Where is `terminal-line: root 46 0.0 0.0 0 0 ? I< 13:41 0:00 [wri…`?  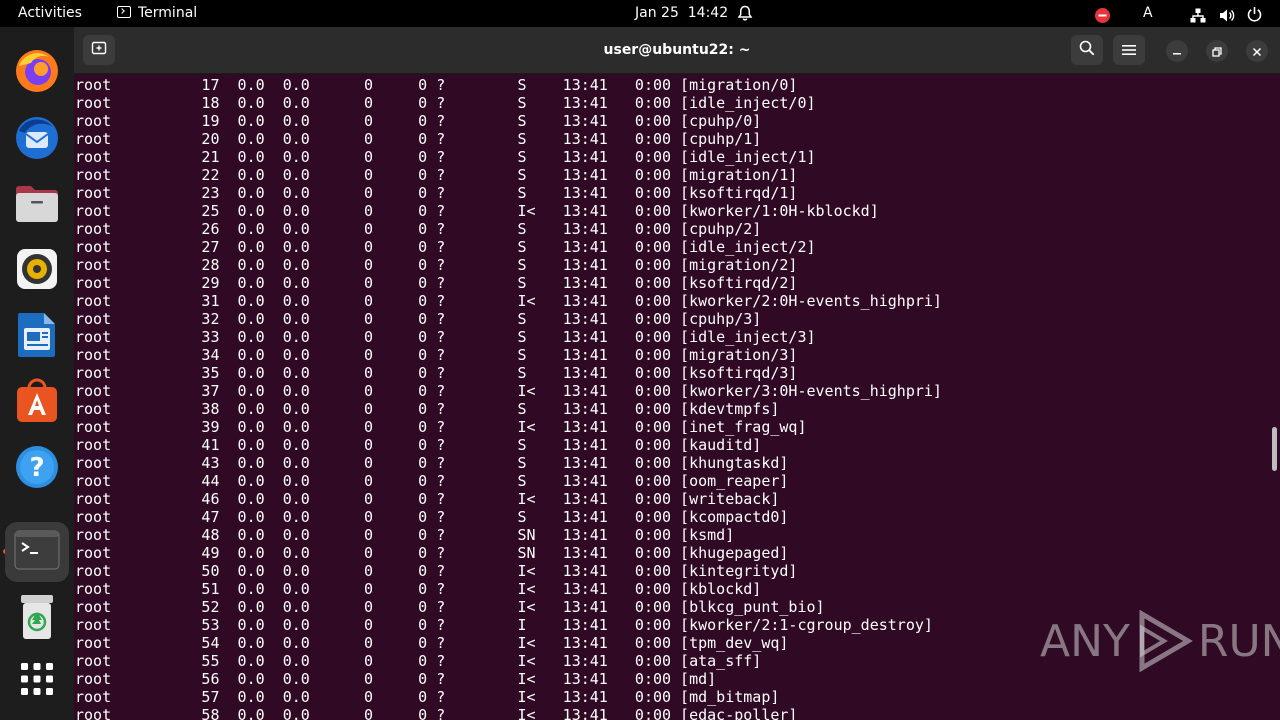
terminal-line: root 46 0.0 0.0 0 0 ? I< 13:41 0:00 [wri… is located at coordinates (427, 499).